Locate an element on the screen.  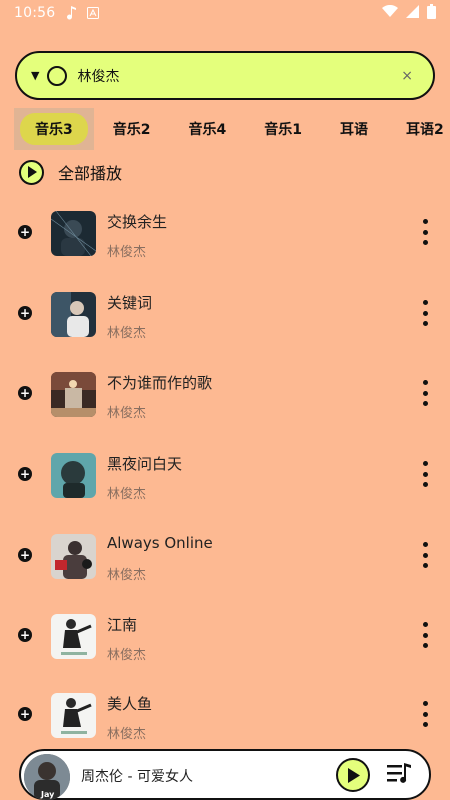
svg-text: Jay is located at coordinates (47, 794).